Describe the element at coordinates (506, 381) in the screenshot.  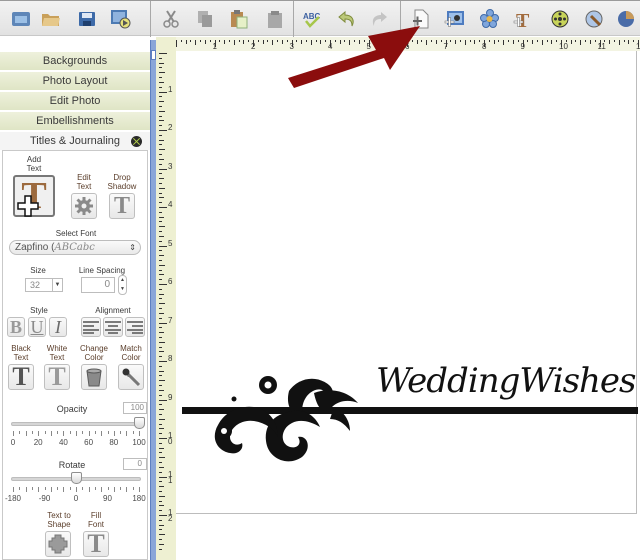
I see `title-text: WeddingWishes` at that location.